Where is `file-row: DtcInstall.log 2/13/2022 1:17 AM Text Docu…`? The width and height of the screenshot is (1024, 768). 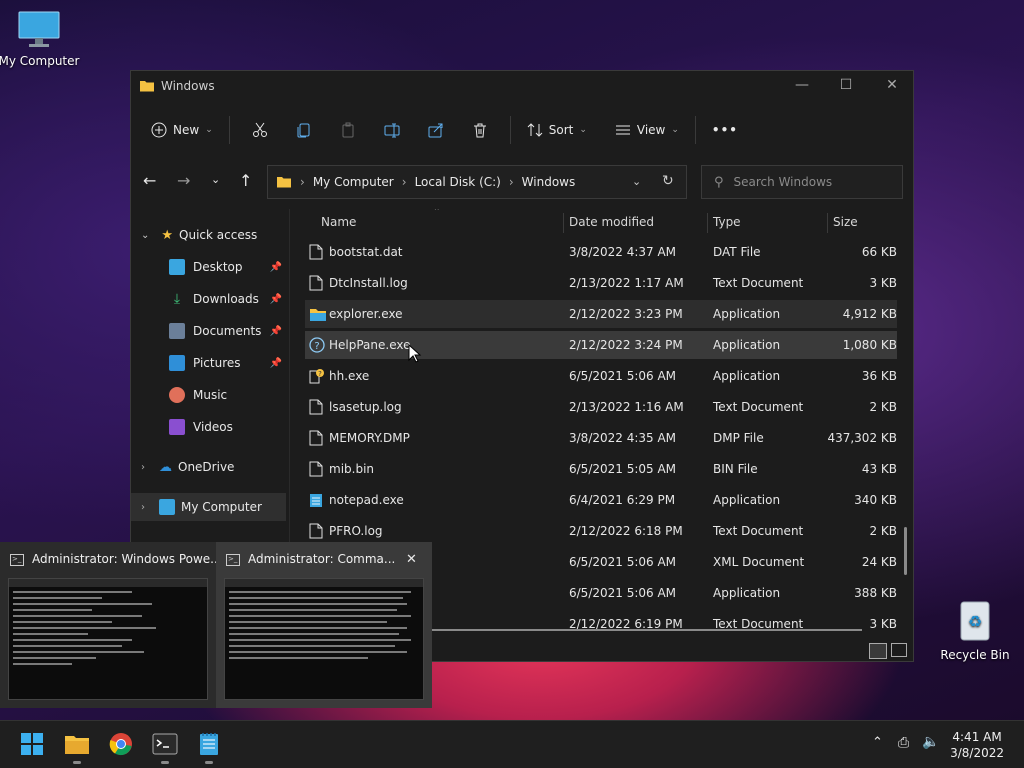 file-row: DtcInstall.log 2/13/2022 1:17 AM Text Docu… is located at coordinates (601, 283).